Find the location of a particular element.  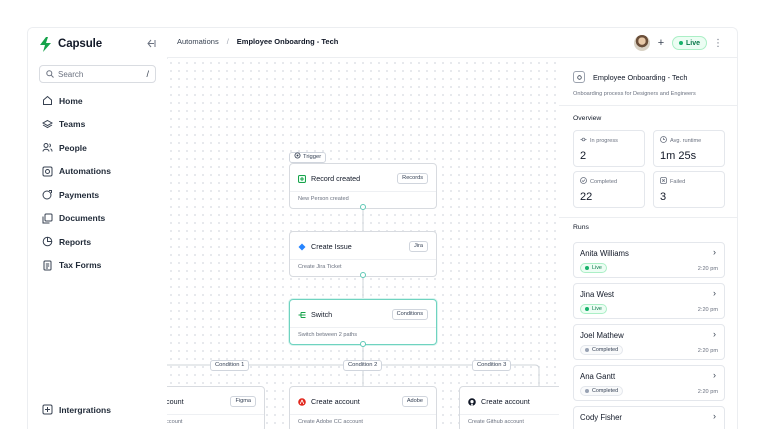

breadcrumb-current: Employee Onboardng - Tech is located at coordinates (287, 41).